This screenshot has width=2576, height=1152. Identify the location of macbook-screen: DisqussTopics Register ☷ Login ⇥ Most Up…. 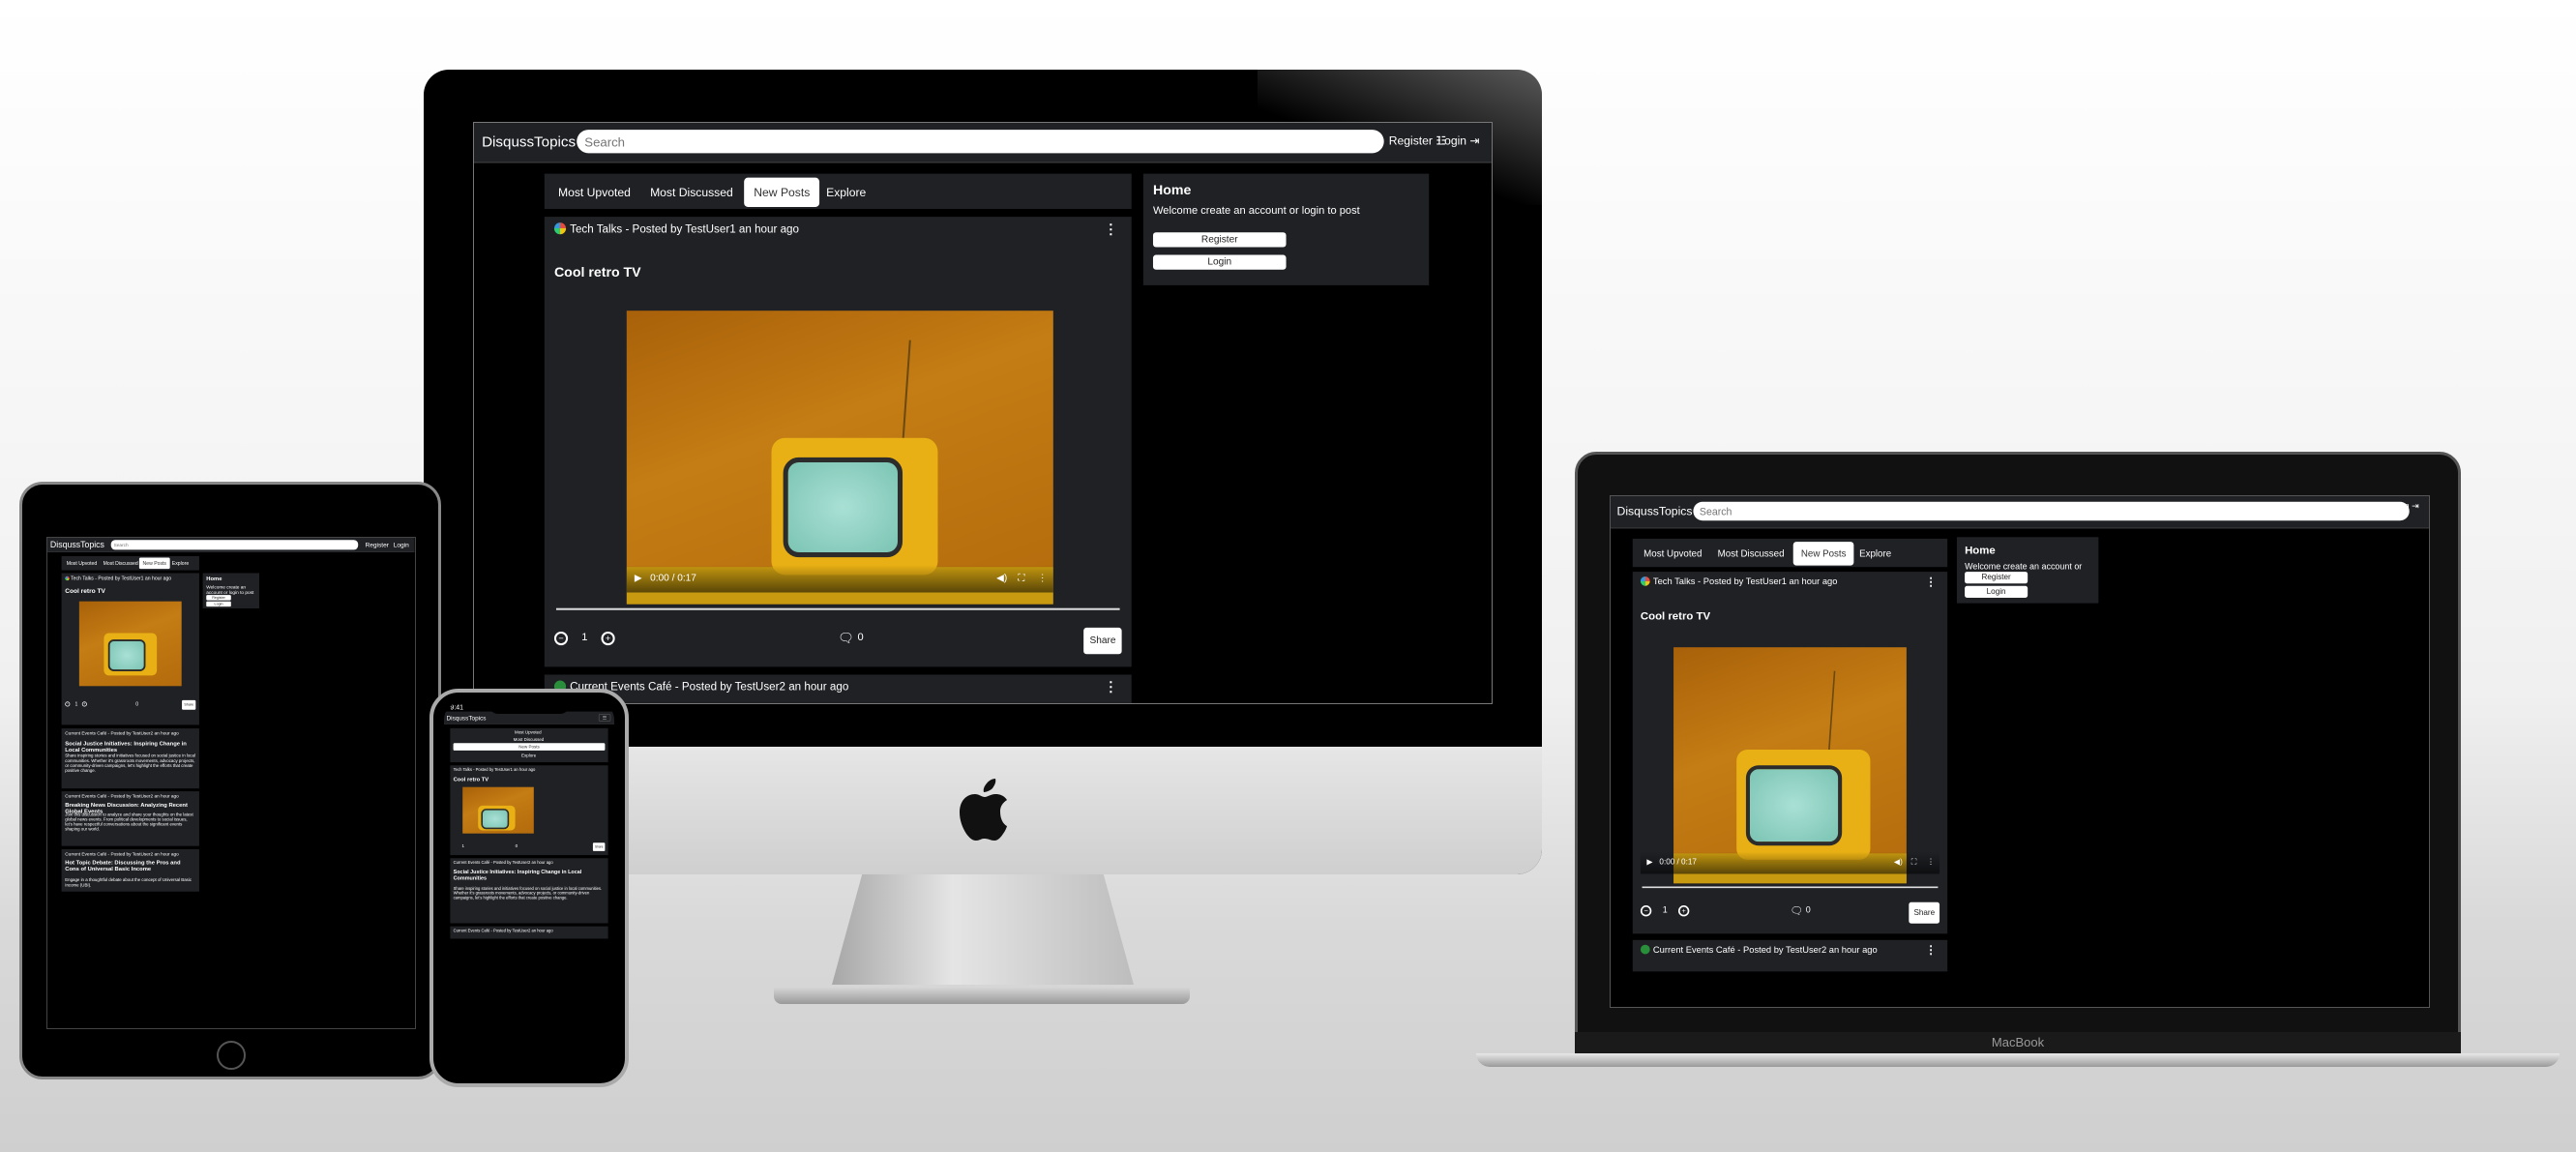
(2020, 751).